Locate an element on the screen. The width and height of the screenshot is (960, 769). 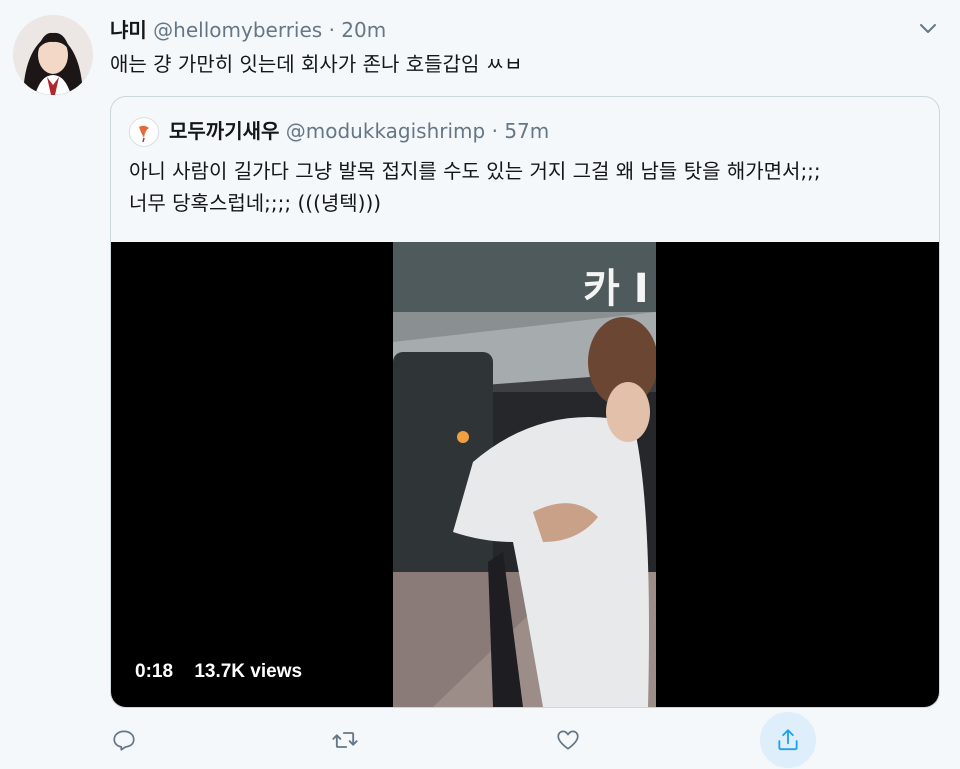
share-icon is located at coordinates (788, 740).